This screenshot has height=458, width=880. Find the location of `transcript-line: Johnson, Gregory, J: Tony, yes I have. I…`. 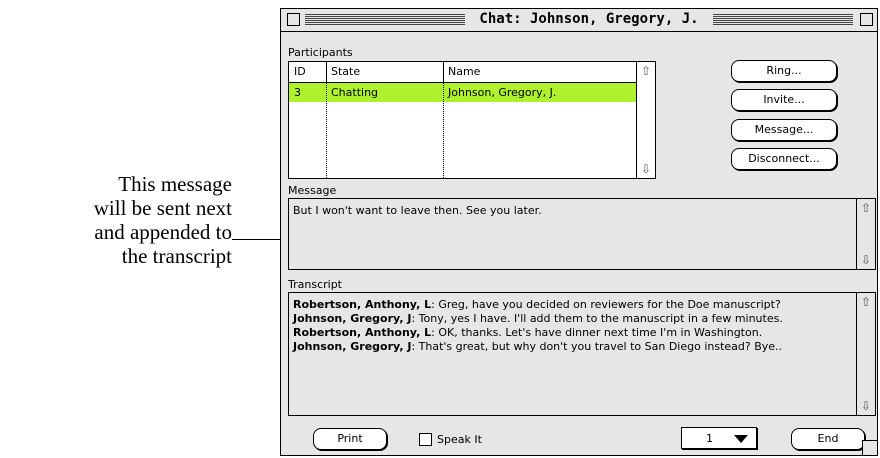

transcript-line: Johnson, Gregory, J: Tony, yes I have. I… is located at coordinates (573, 319).